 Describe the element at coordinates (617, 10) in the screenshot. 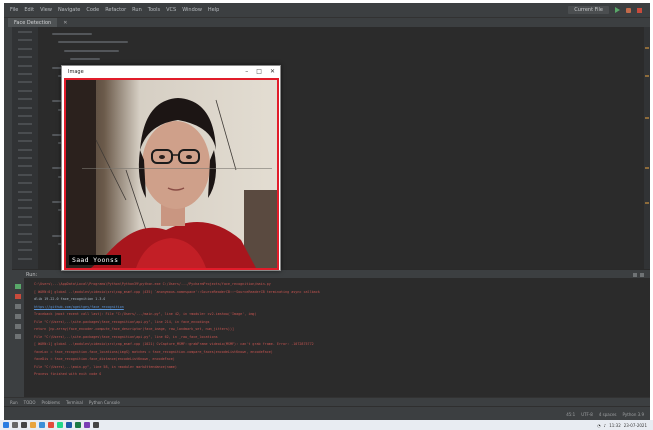

I see `run-icon` at that location.